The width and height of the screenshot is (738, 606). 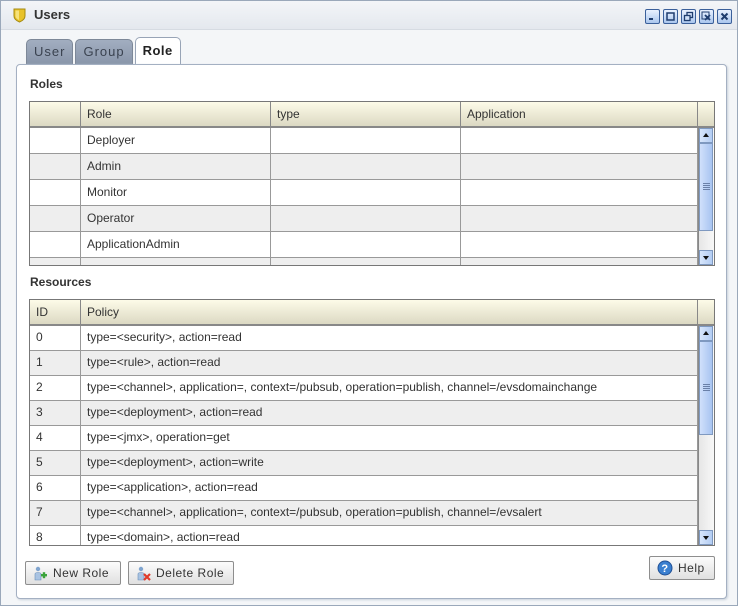 I want to click on resource-policy-cell: type=<security>, action=read, so click(x=389, y=338).